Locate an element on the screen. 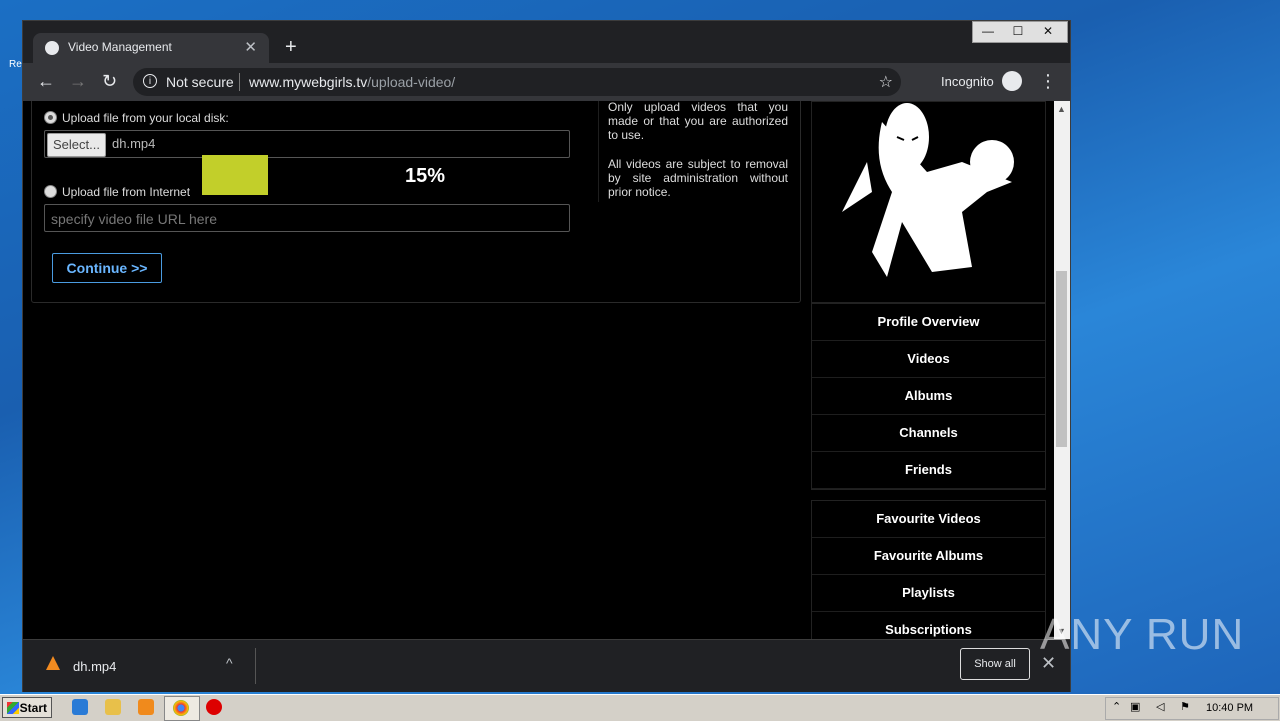  explorer-icon is located at coordinates (113, 707).